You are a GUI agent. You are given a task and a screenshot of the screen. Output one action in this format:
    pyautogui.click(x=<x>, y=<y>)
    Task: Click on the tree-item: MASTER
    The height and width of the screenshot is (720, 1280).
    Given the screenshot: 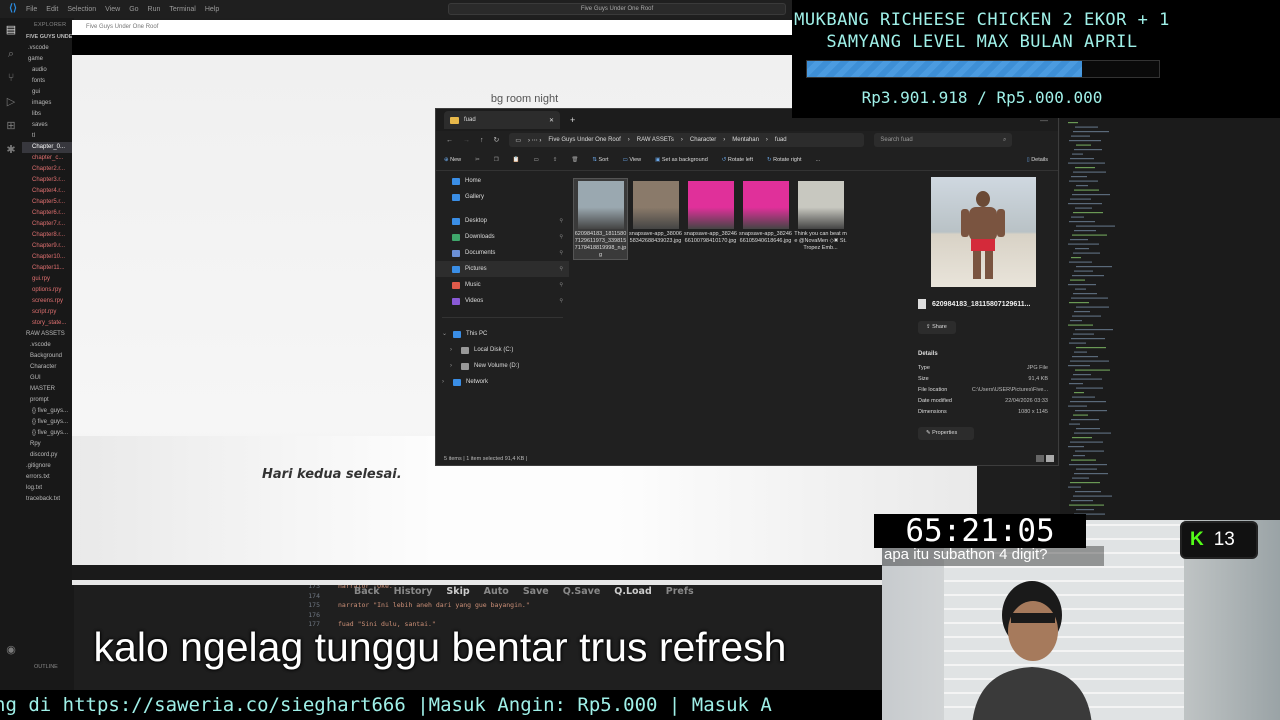 What is the action you would take?
    pyautogui.click(x=48, y=389)
    